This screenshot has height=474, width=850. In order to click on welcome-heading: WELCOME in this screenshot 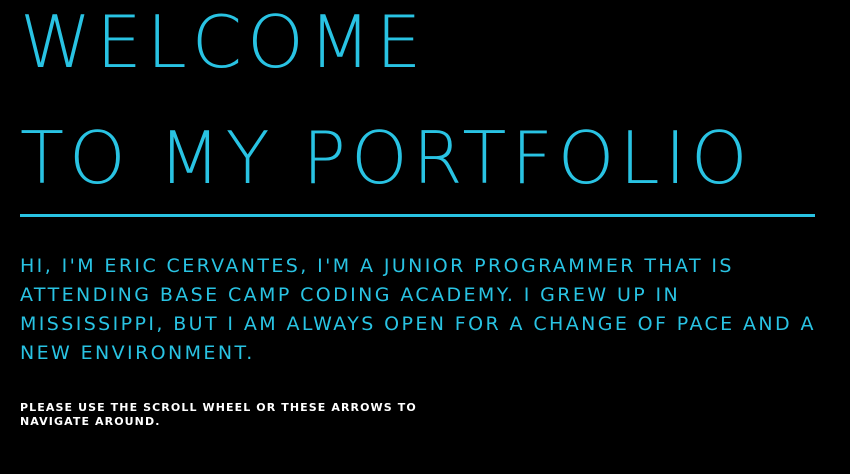, I will do `click(223, 42)`.